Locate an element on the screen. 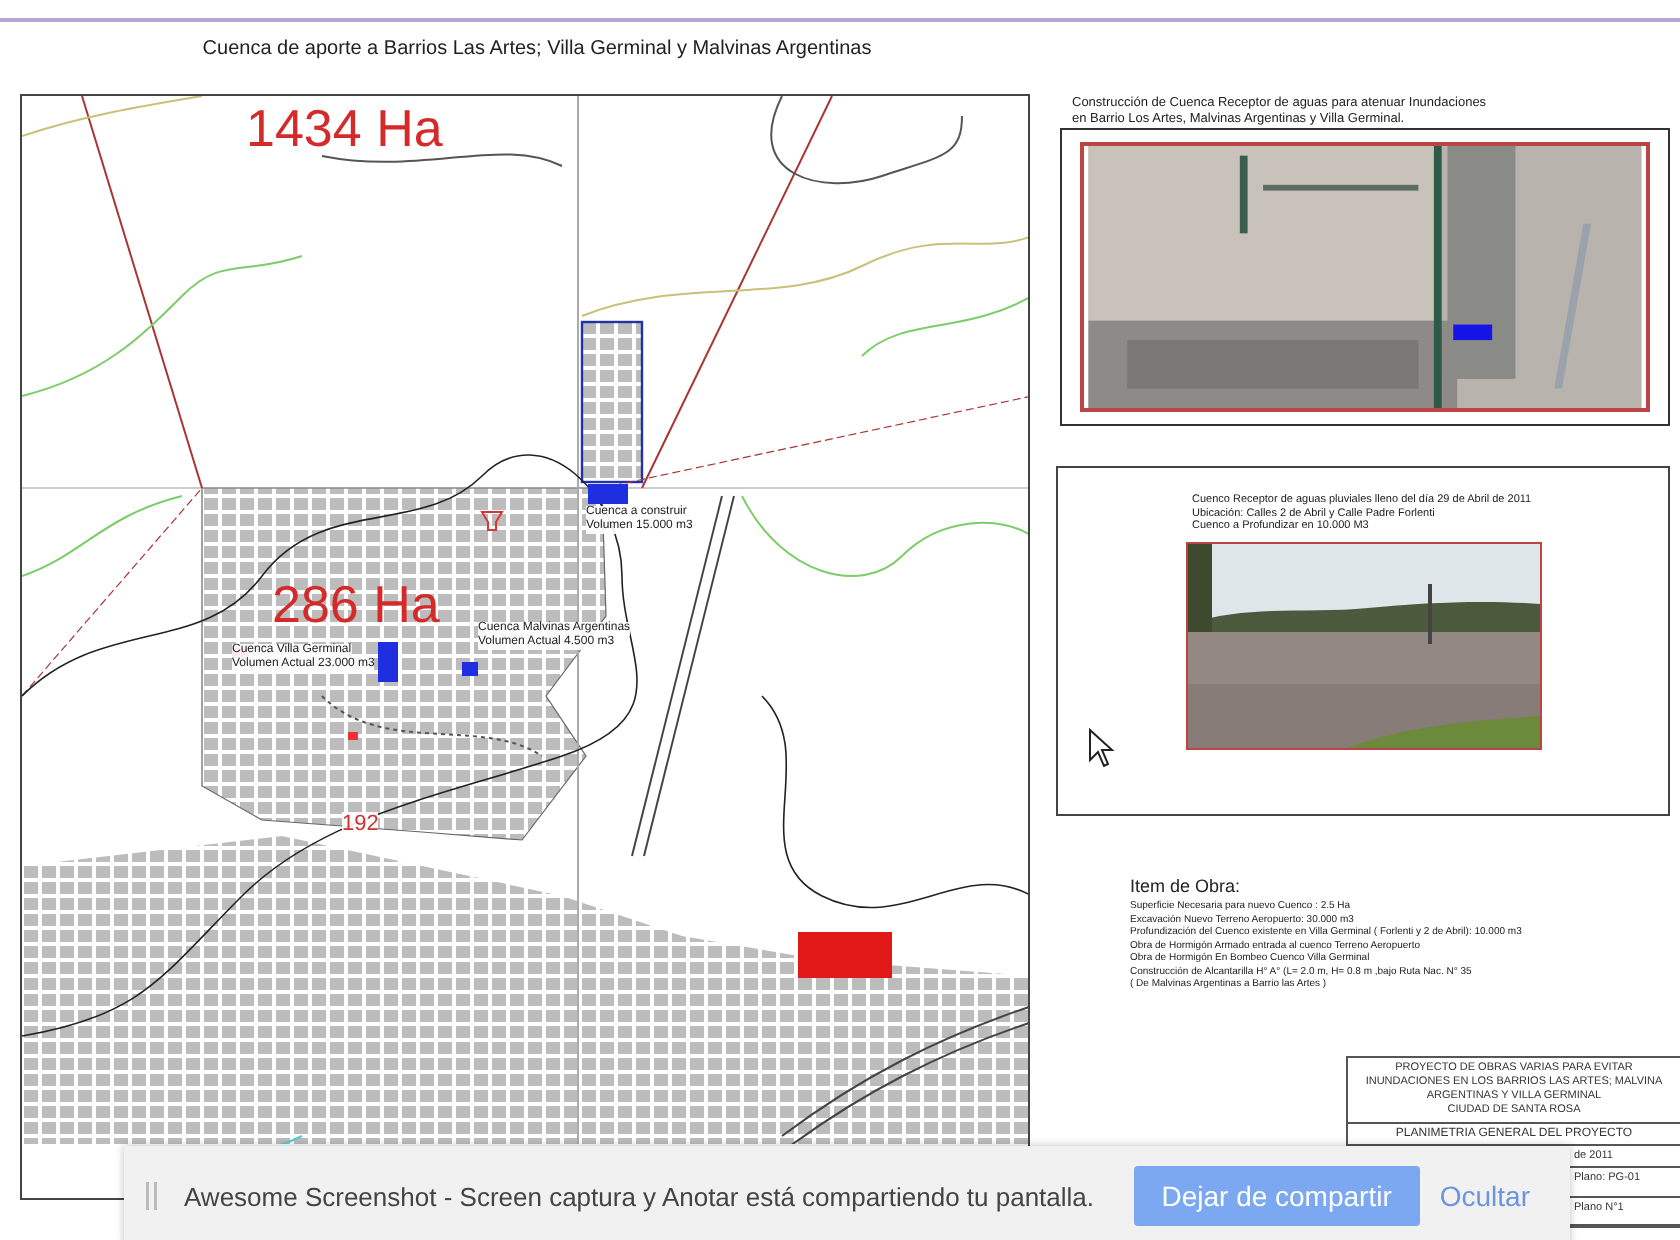  area-label: 286 Ha is located at coordinates (356, 605).